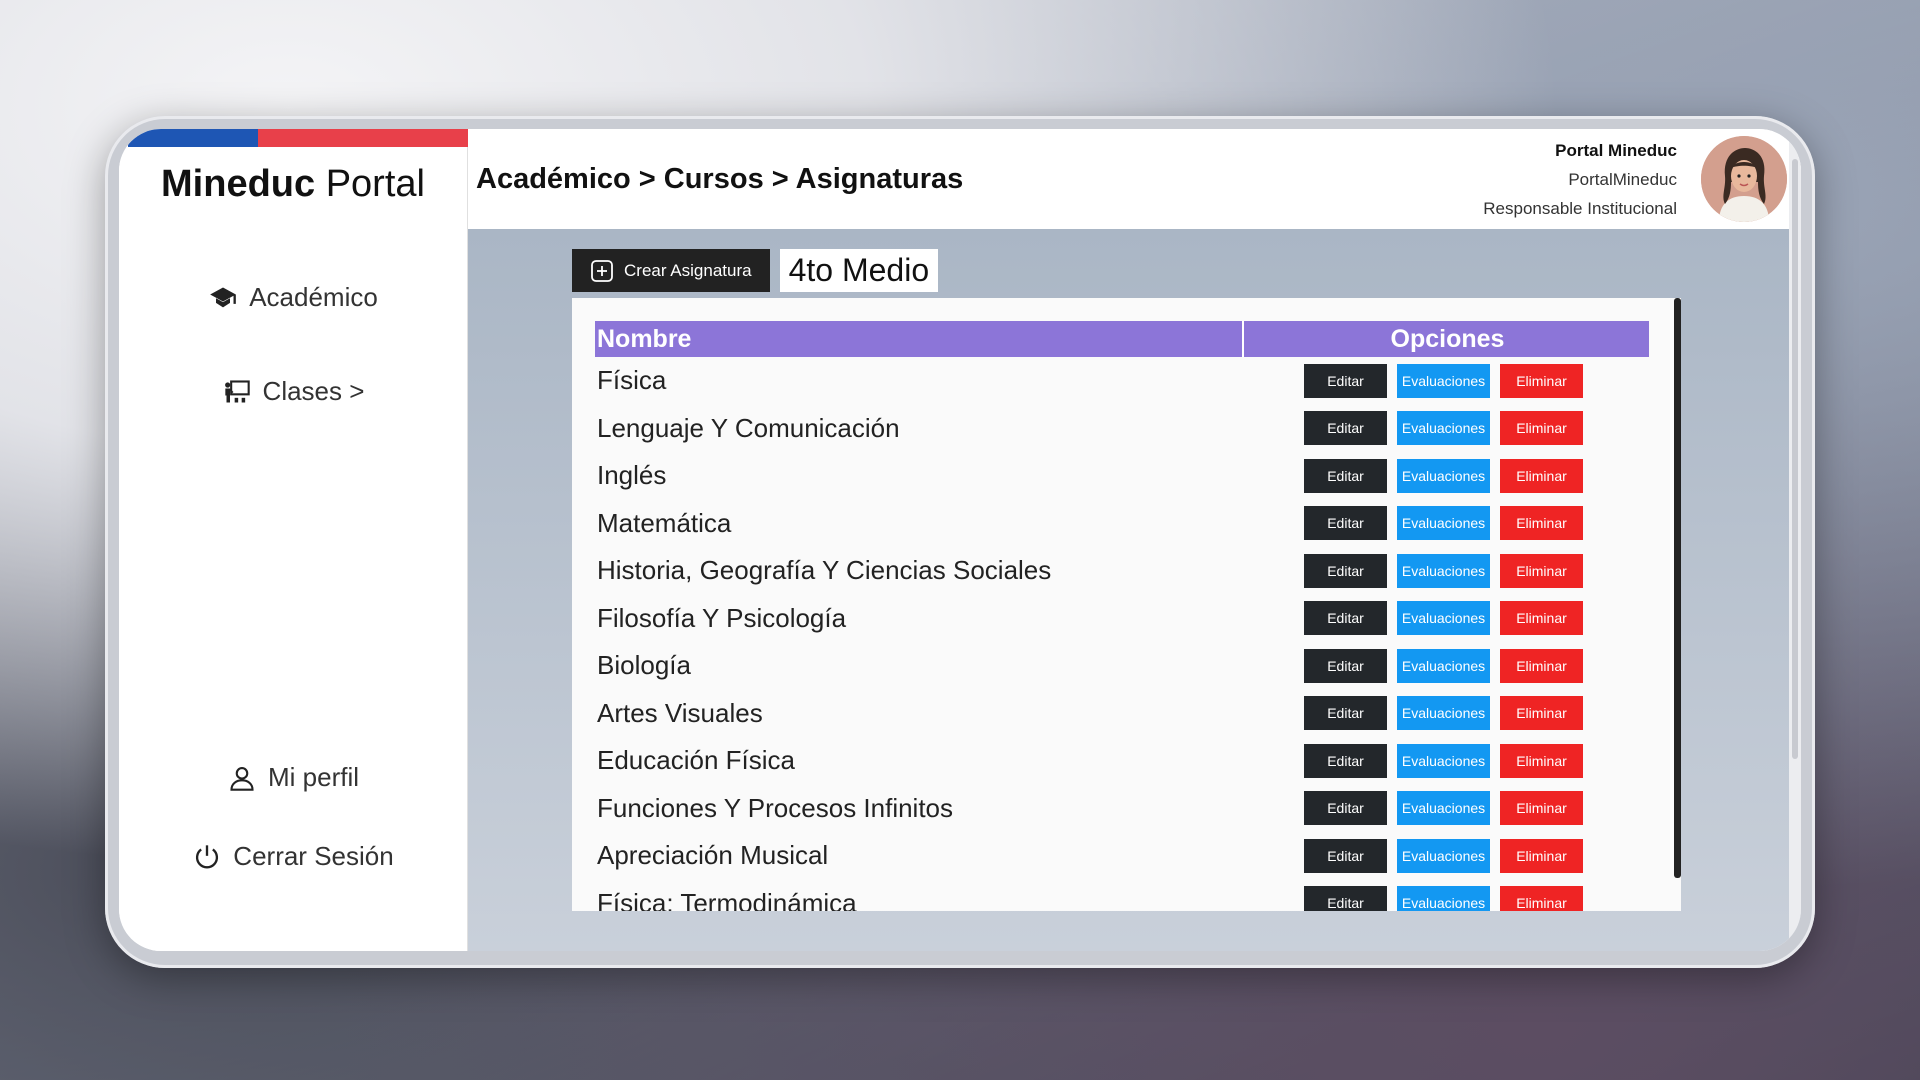 This screenshot has width=1920, height=1080. I want to click on create-subject-button: Crear Asignatura, so click(671, 270).